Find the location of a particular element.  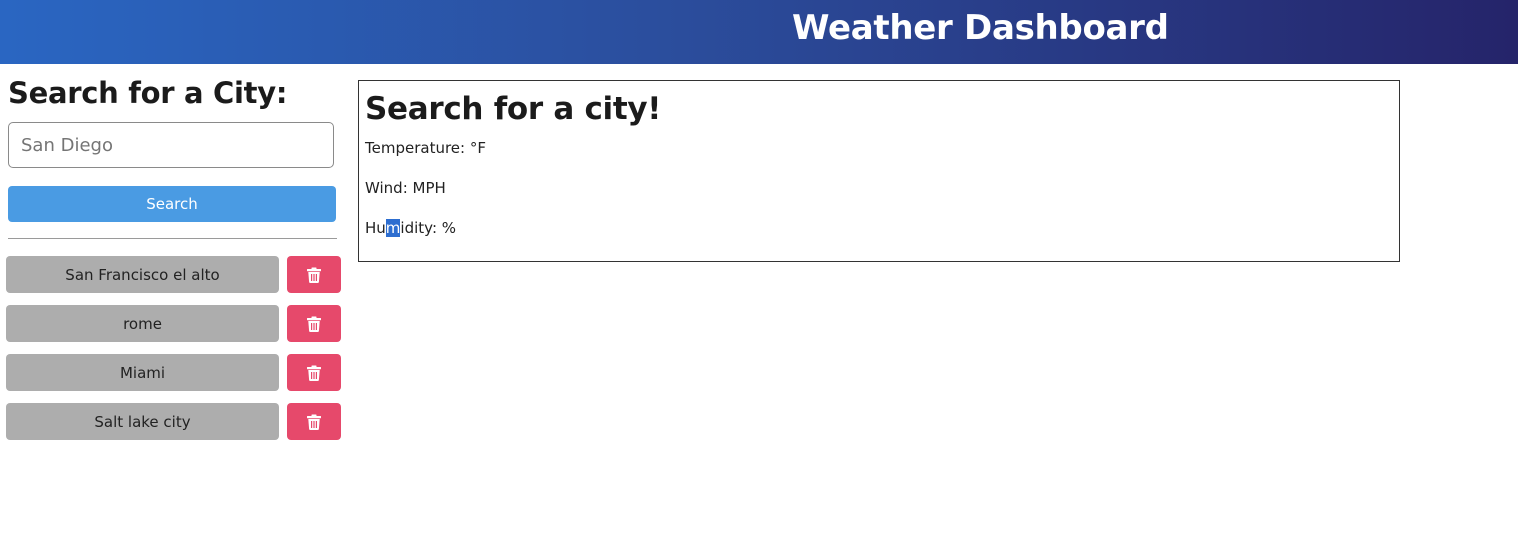

app-header: Weather Dashboard is located at coordinates (759, 32).